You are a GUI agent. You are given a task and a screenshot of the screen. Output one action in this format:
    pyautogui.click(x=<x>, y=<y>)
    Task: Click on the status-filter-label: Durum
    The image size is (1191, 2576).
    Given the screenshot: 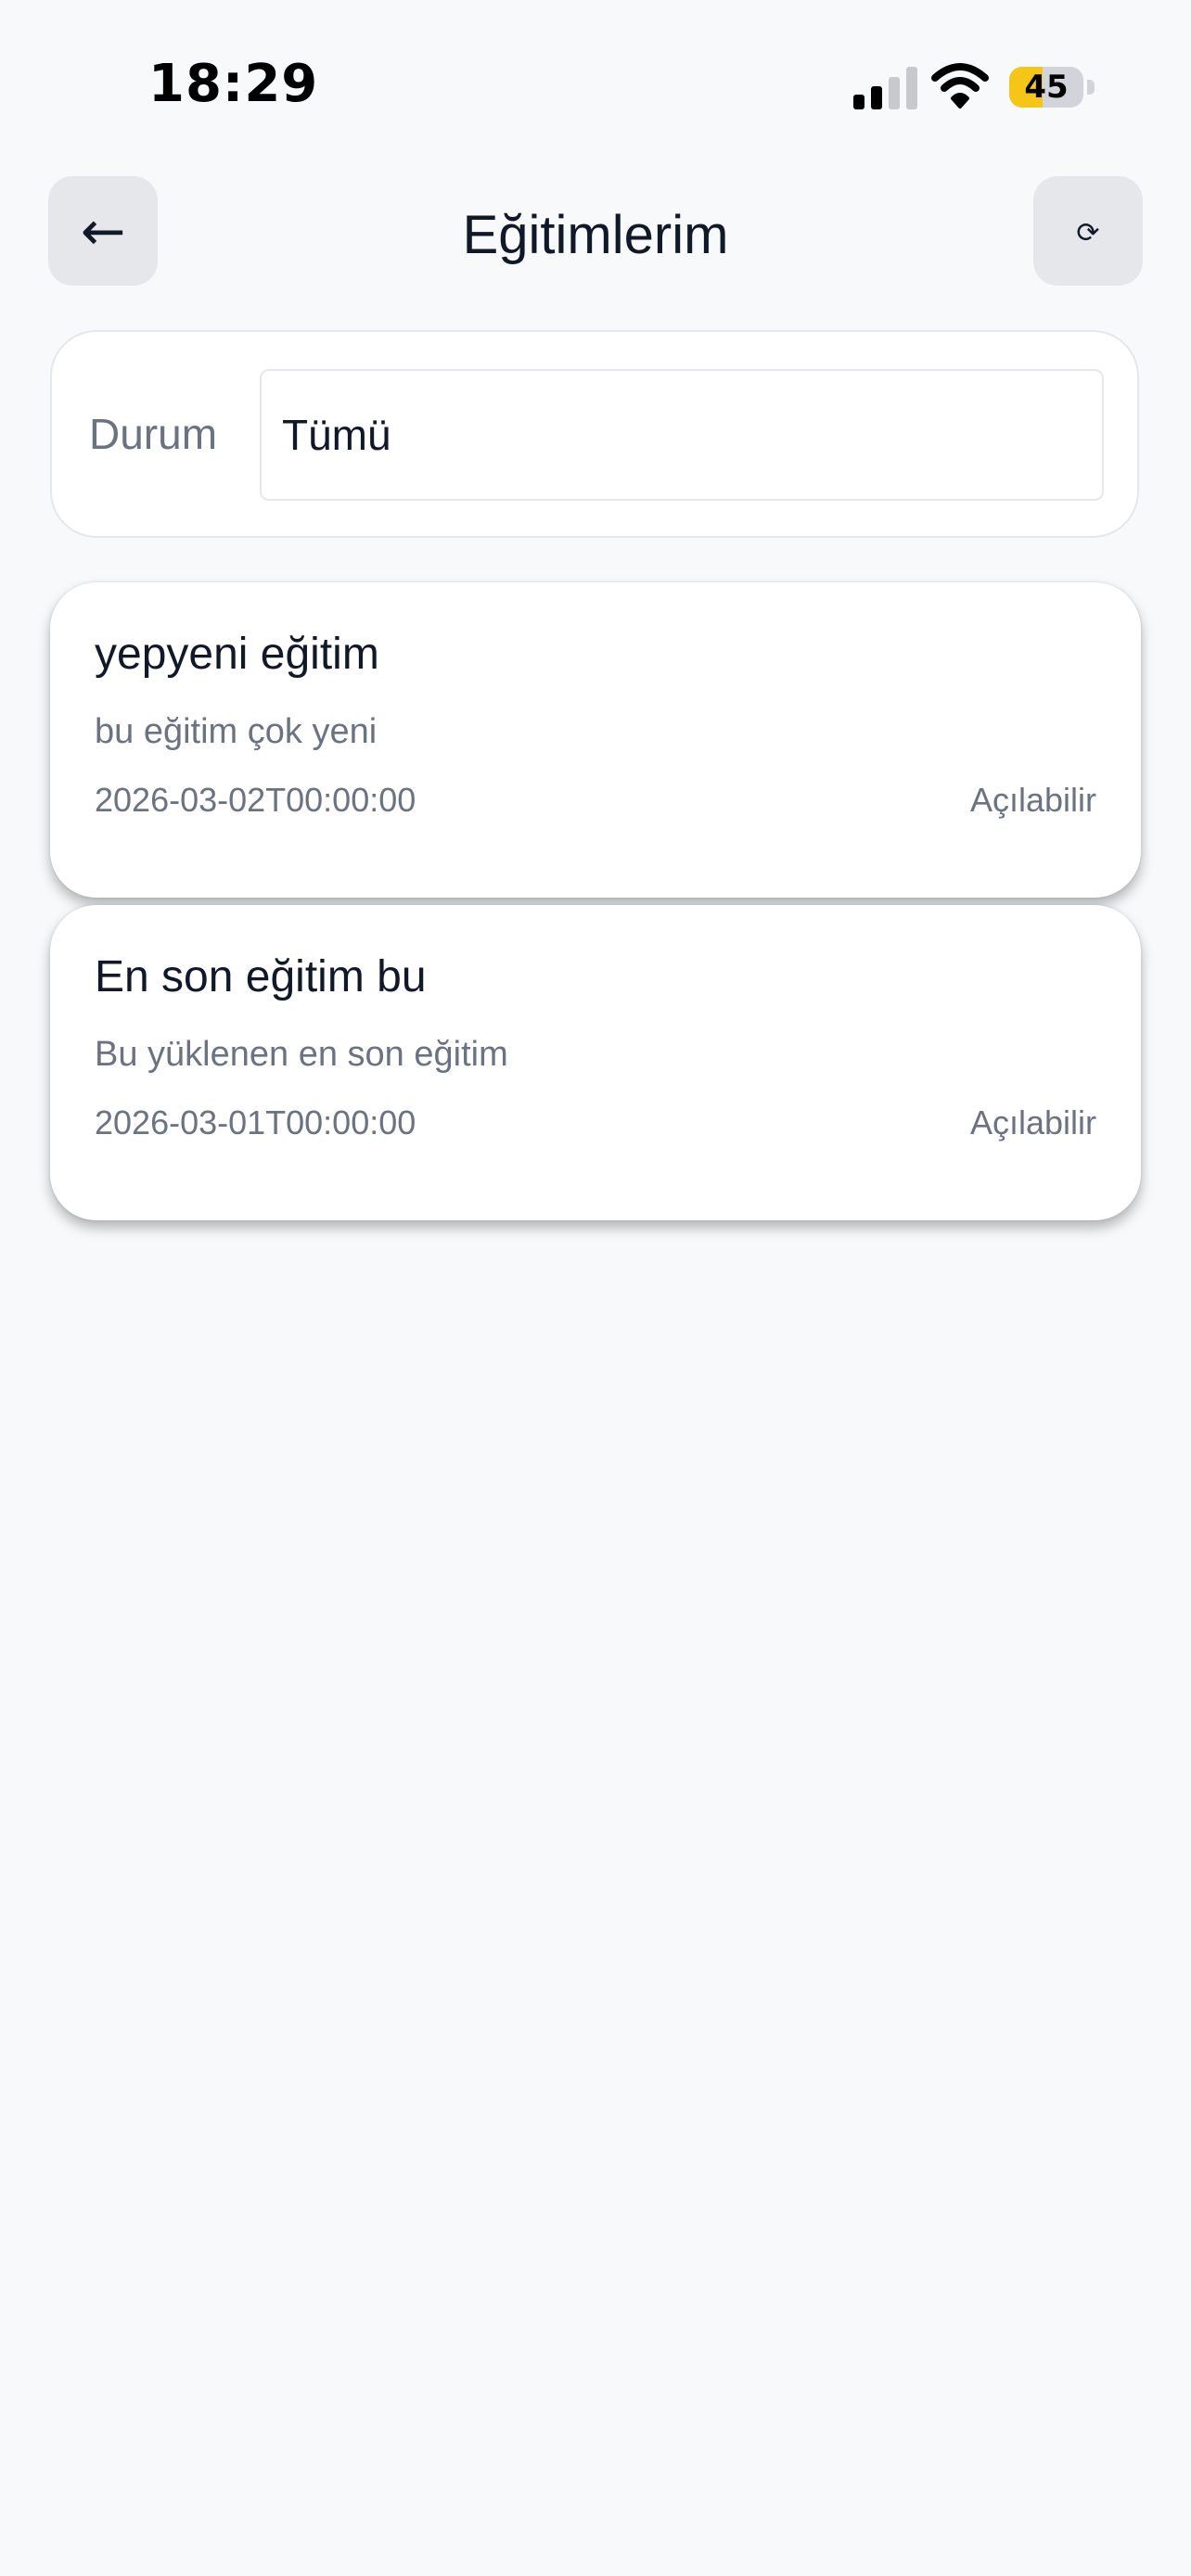 What is the action you would take?
    pyautogui.click(x=153, y=434)
    